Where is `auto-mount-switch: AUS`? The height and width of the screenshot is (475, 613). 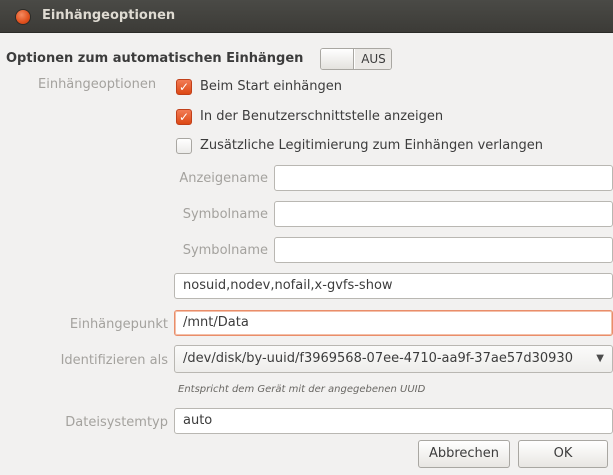
auto-mount-switch: AUS is located at coordinates (356, 59).